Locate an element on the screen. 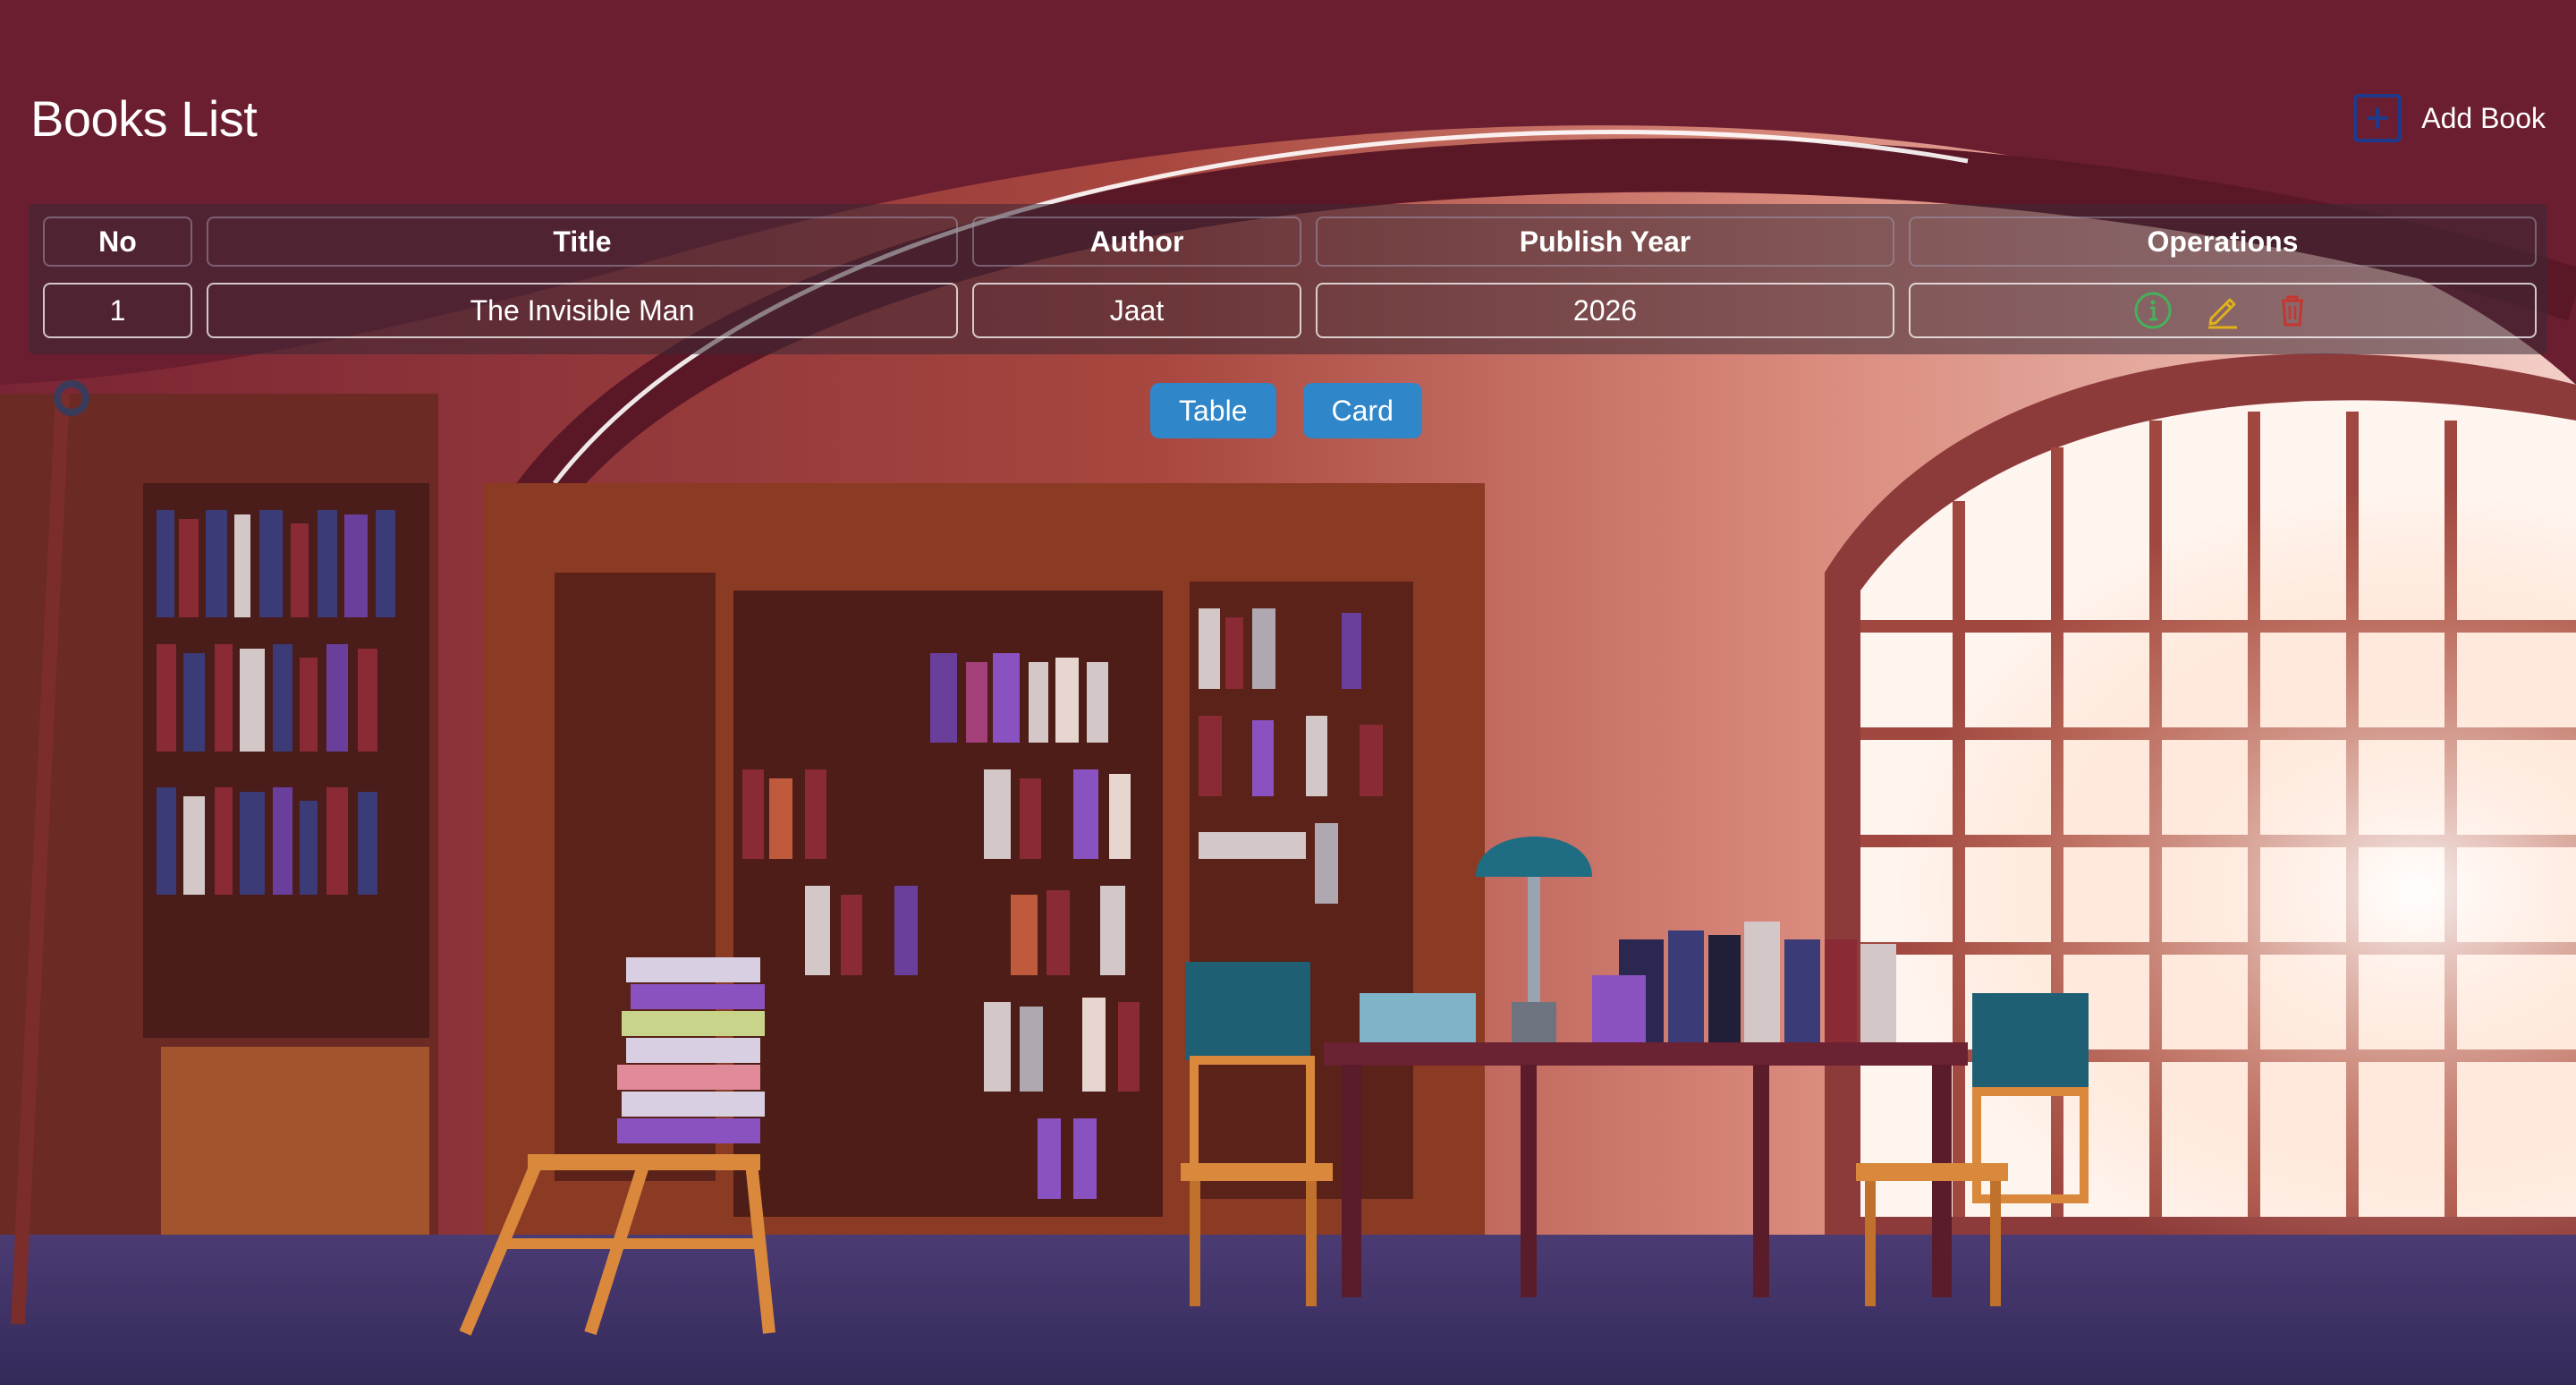 The height and width of the screenshot is (1385, 2576). delete-icon is located at coordinates (2292, 310).